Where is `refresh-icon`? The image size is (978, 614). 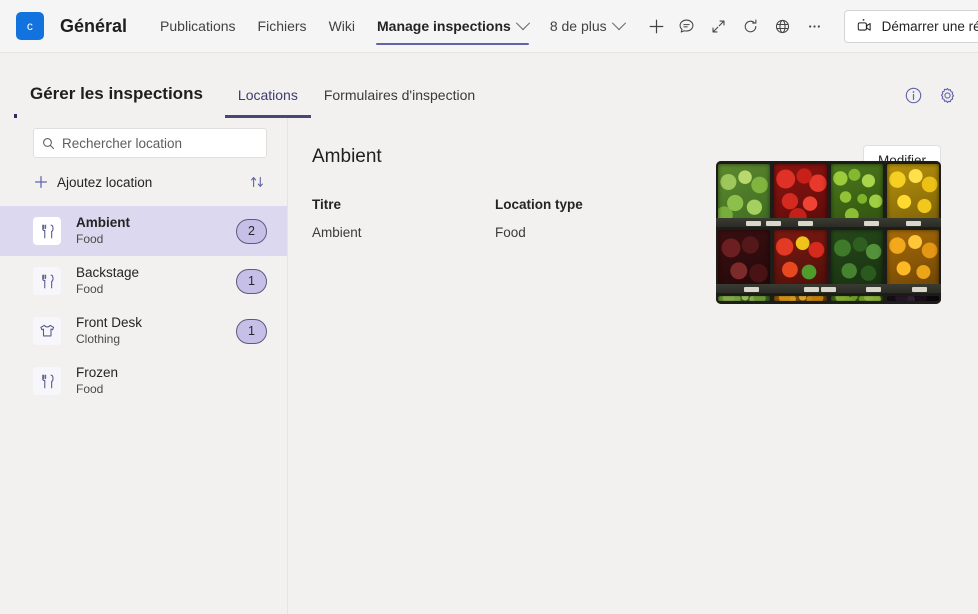
refresh-icon is located at coordinates (751, 26).